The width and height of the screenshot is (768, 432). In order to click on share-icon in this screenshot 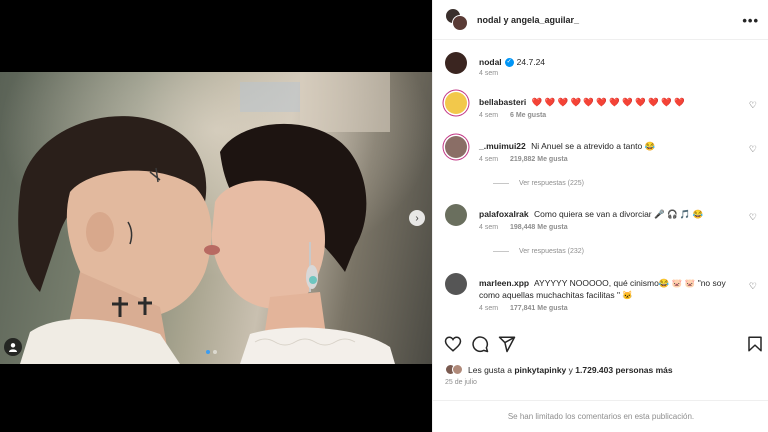, I will do `click(507, 344)`.